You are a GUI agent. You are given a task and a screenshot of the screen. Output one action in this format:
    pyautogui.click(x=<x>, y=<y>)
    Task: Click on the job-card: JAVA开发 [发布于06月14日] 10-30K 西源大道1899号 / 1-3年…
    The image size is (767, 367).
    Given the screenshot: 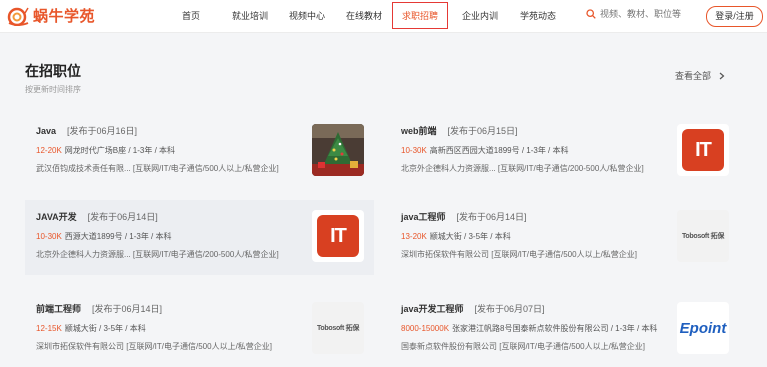 What is the action you would take?
    pyautogui.click(x=199, y=237)
    